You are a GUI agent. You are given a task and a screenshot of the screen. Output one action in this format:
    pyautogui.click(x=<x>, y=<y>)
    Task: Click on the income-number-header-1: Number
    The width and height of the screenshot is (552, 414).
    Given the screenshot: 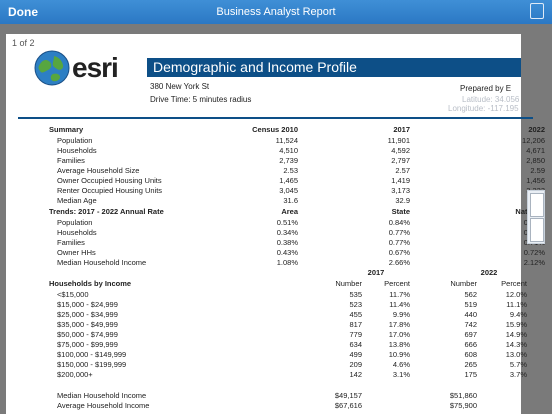 What is the action you would take?
    pyautogui.click(x=348, y=283)
    